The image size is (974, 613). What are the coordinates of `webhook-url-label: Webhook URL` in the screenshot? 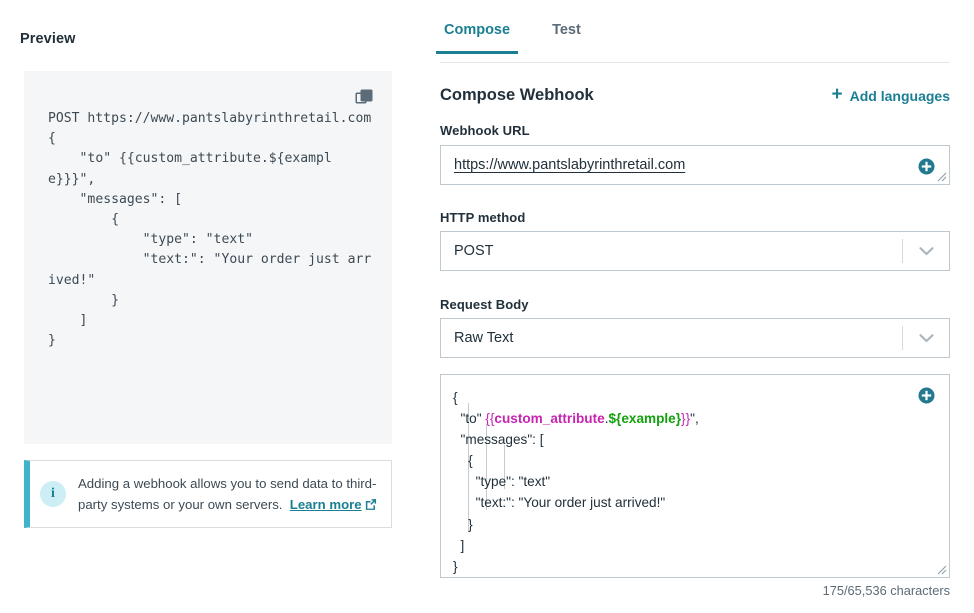 It's located at (485, 130).